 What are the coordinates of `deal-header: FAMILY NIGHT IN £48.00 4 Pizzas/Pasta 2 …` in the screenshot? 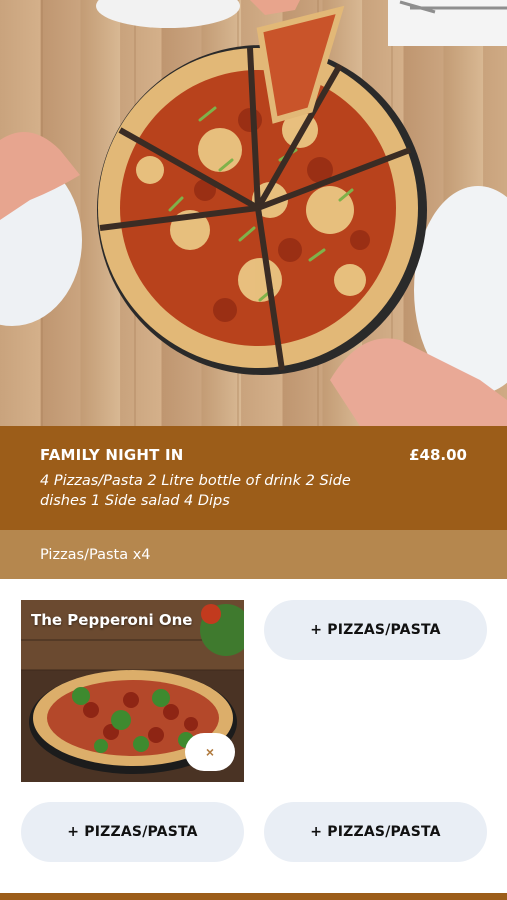 It's located at (253, 478).